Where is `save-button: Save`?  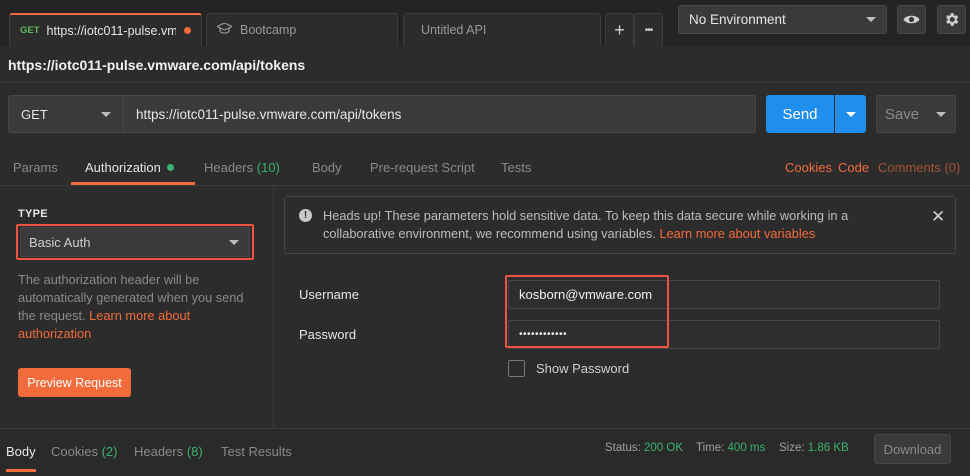
save-button: Save is located at coordinates (902, 114).